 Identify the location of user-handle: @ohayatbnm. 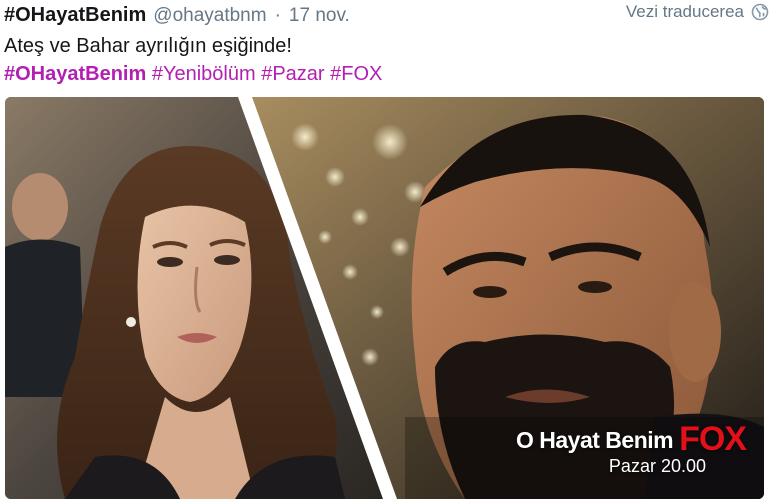
(209, 16).